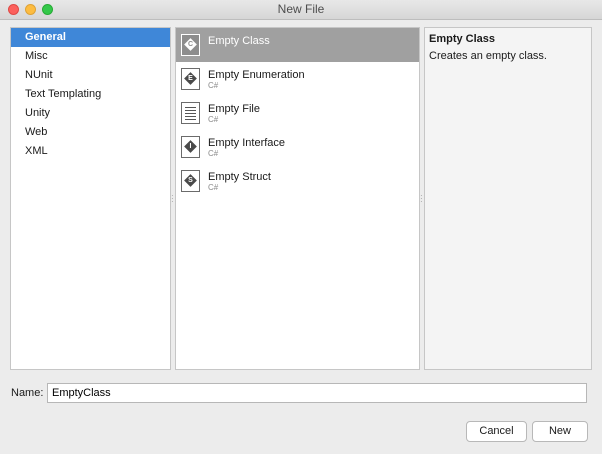 The height and width of the screenshot is (454, 602). What do you see at coordinates (90, 56) in the screenshot?
I see `category-item-misc: Misc` at bounding box center [90, 56].